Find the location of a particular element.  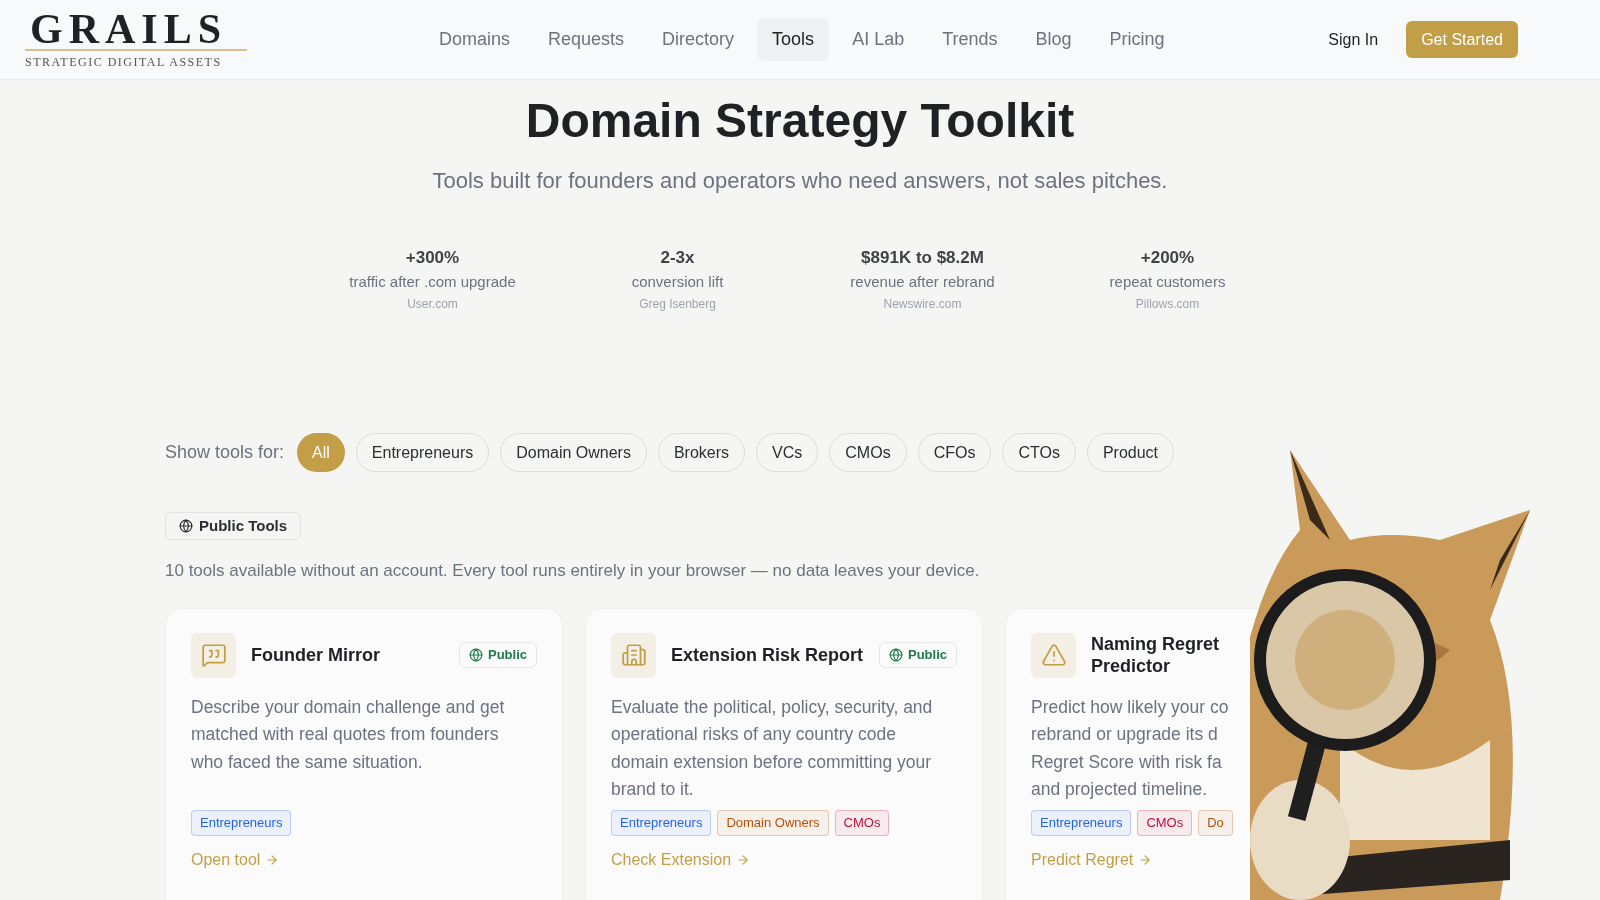

page-subtitle: Tools built for founders and operators who need answers, not sales pitches. is located at coordinates (800, 181).